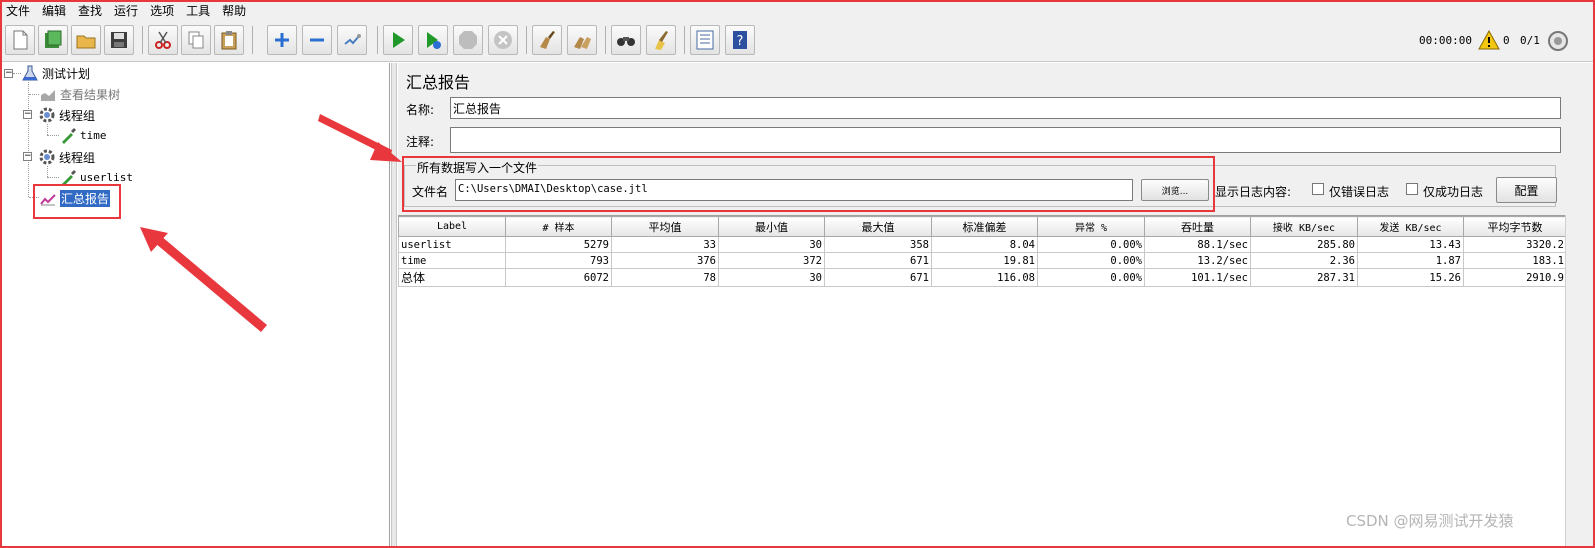 The width and height of the screenshot is (1595, 548). Describe the element at coordinates (164, 11) in the screenshot. I see `menu-options: 选项` at that location.